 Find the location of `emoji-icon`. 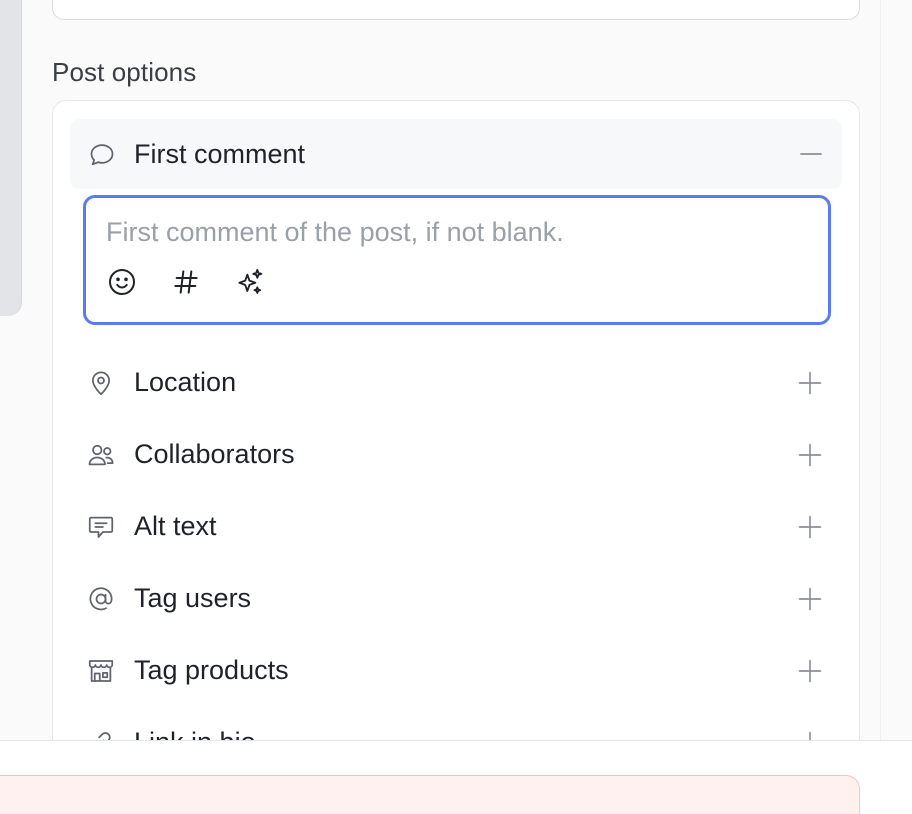

emoji-icon is located at coordinates (122, 282).